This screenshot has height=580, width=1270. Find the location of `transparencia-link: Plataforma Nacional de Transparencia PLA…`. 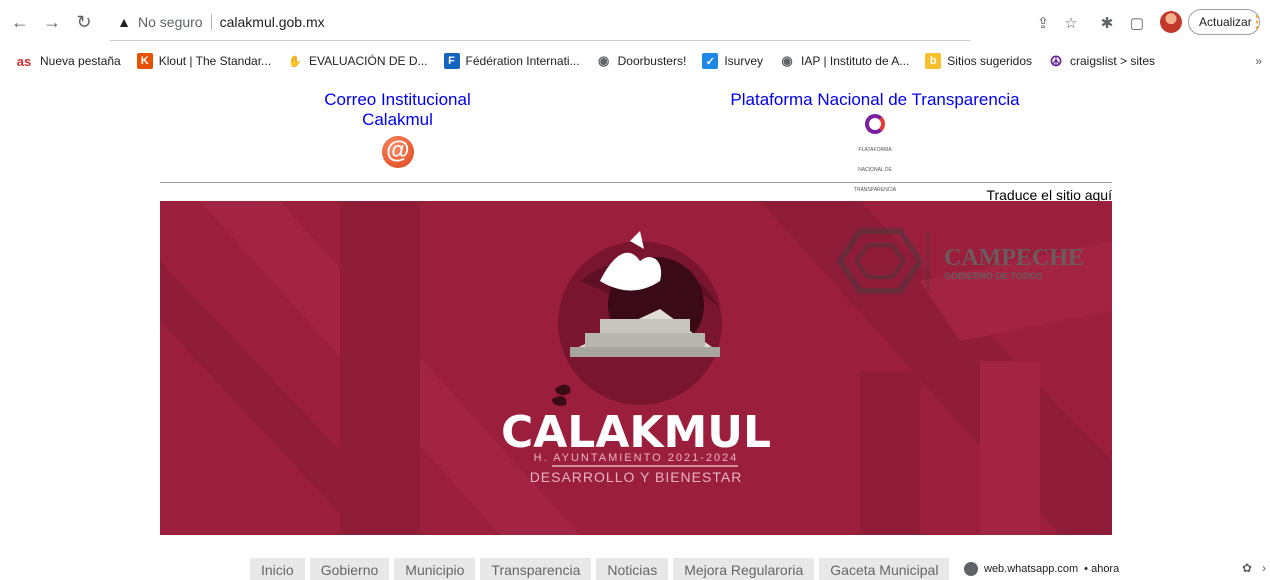

transparencia-link: Plataforma Nacional de Transparencia PLA… is located at coordinates (875, 141).